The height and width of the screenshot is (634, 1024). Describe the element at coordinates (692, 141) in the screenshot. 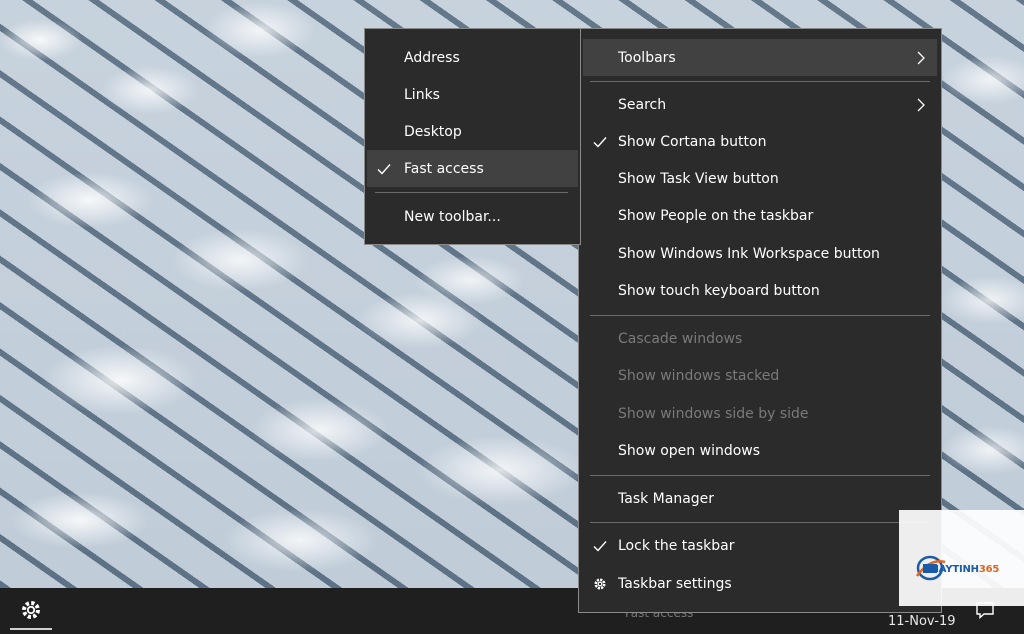

I see `menu-item-label: Show Cortana button` at that location.